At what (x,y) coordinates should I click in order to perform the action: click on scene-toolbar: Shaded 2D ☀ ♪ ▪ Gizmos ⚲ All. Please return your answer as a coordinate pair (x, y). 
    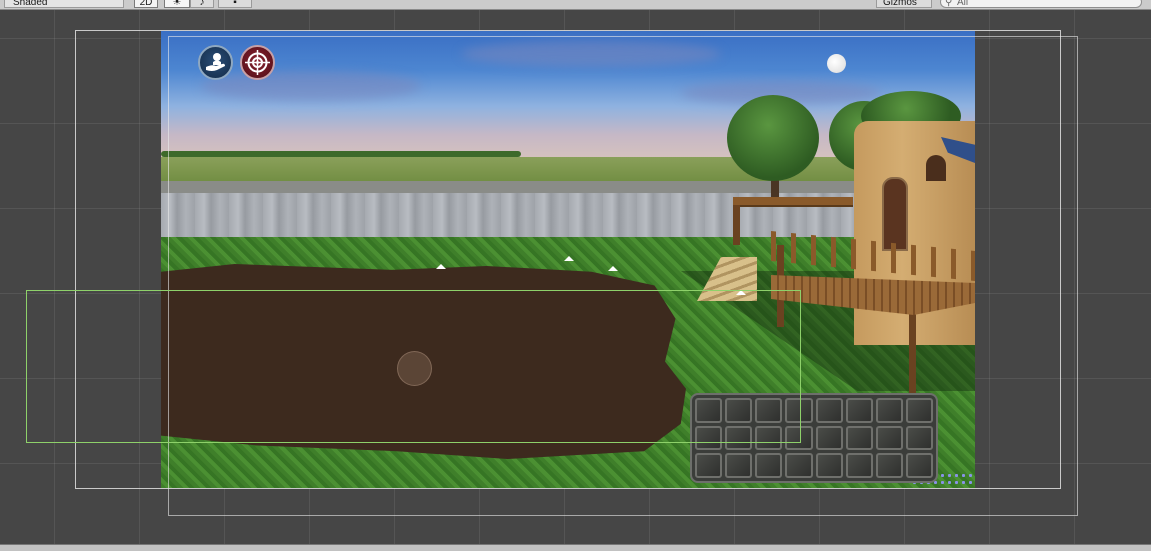
    Looking at the image, I should click on (575, 5).